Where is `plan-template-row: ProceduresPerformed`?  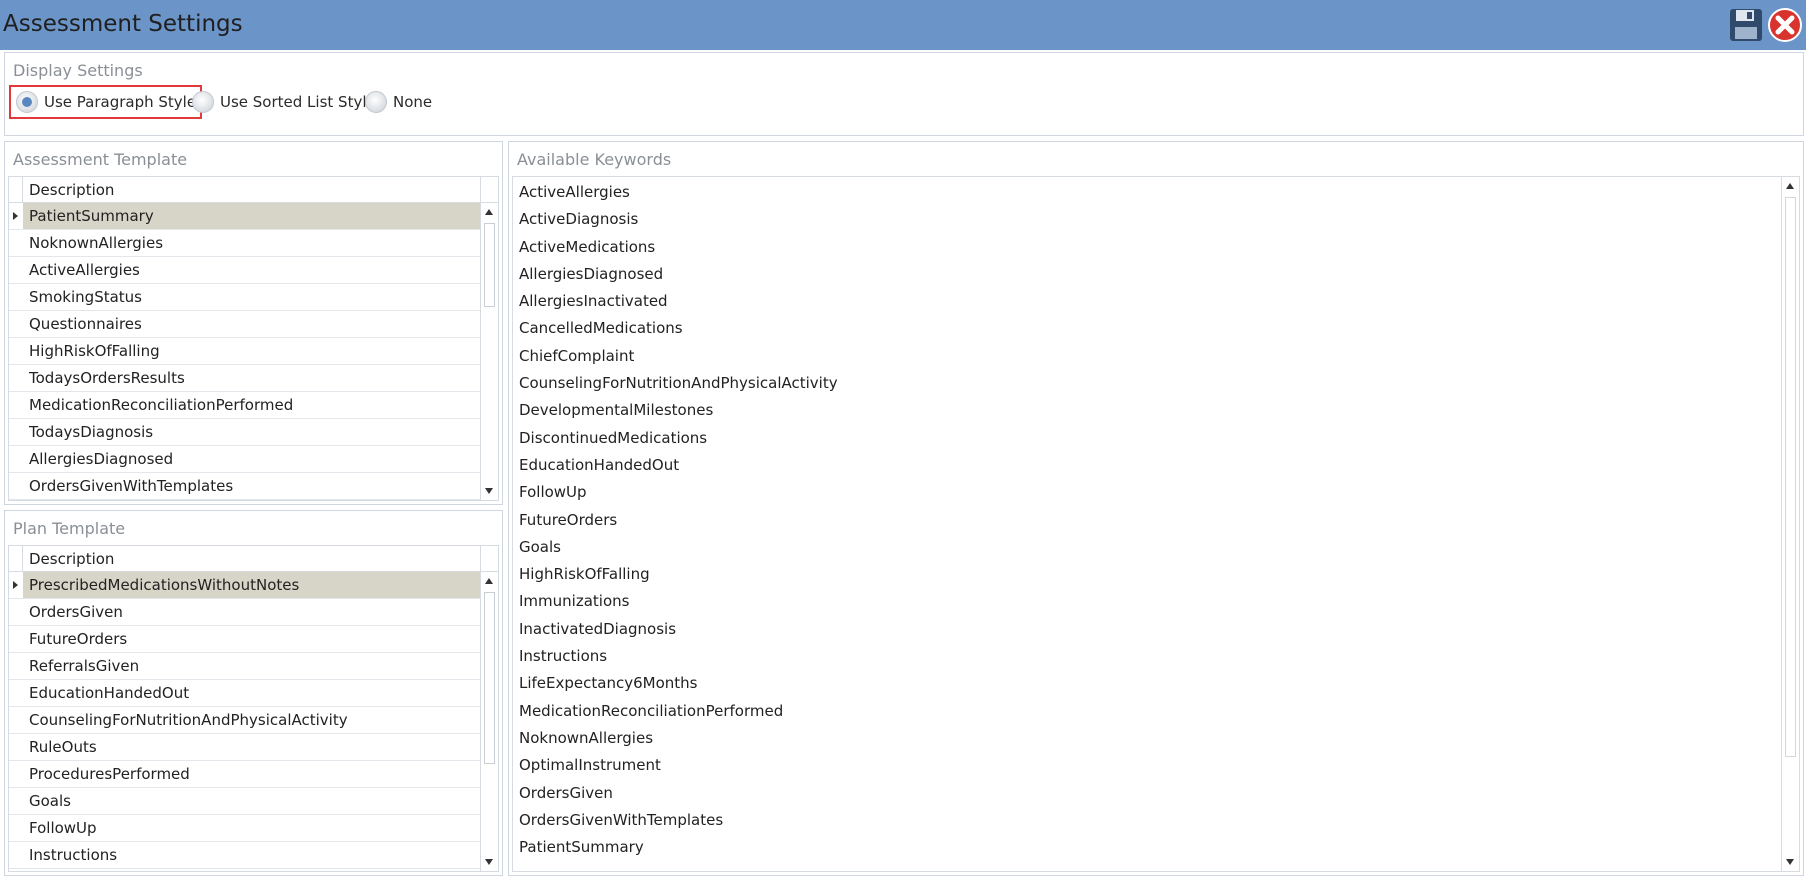
plan-template-row: ProceduresPerformed is located at coordinates (244, 774).